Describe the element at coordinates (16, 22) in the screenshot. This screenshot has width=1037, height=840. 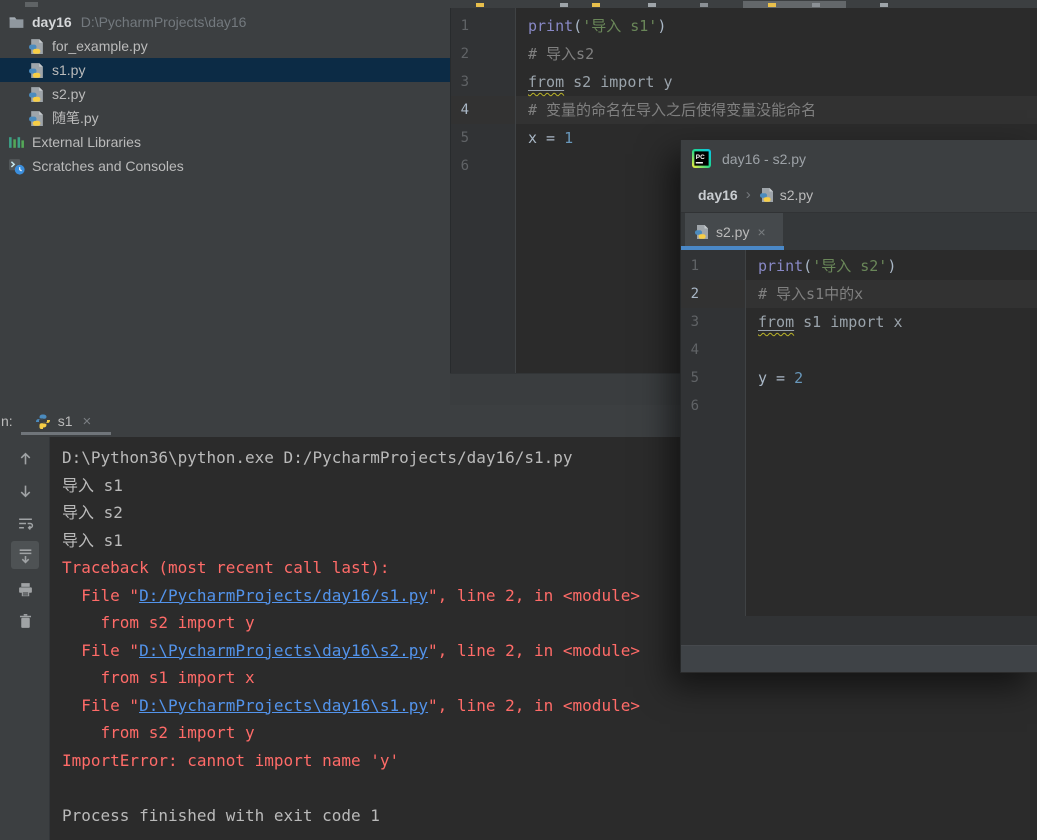
I see `folder-icon` at that location.